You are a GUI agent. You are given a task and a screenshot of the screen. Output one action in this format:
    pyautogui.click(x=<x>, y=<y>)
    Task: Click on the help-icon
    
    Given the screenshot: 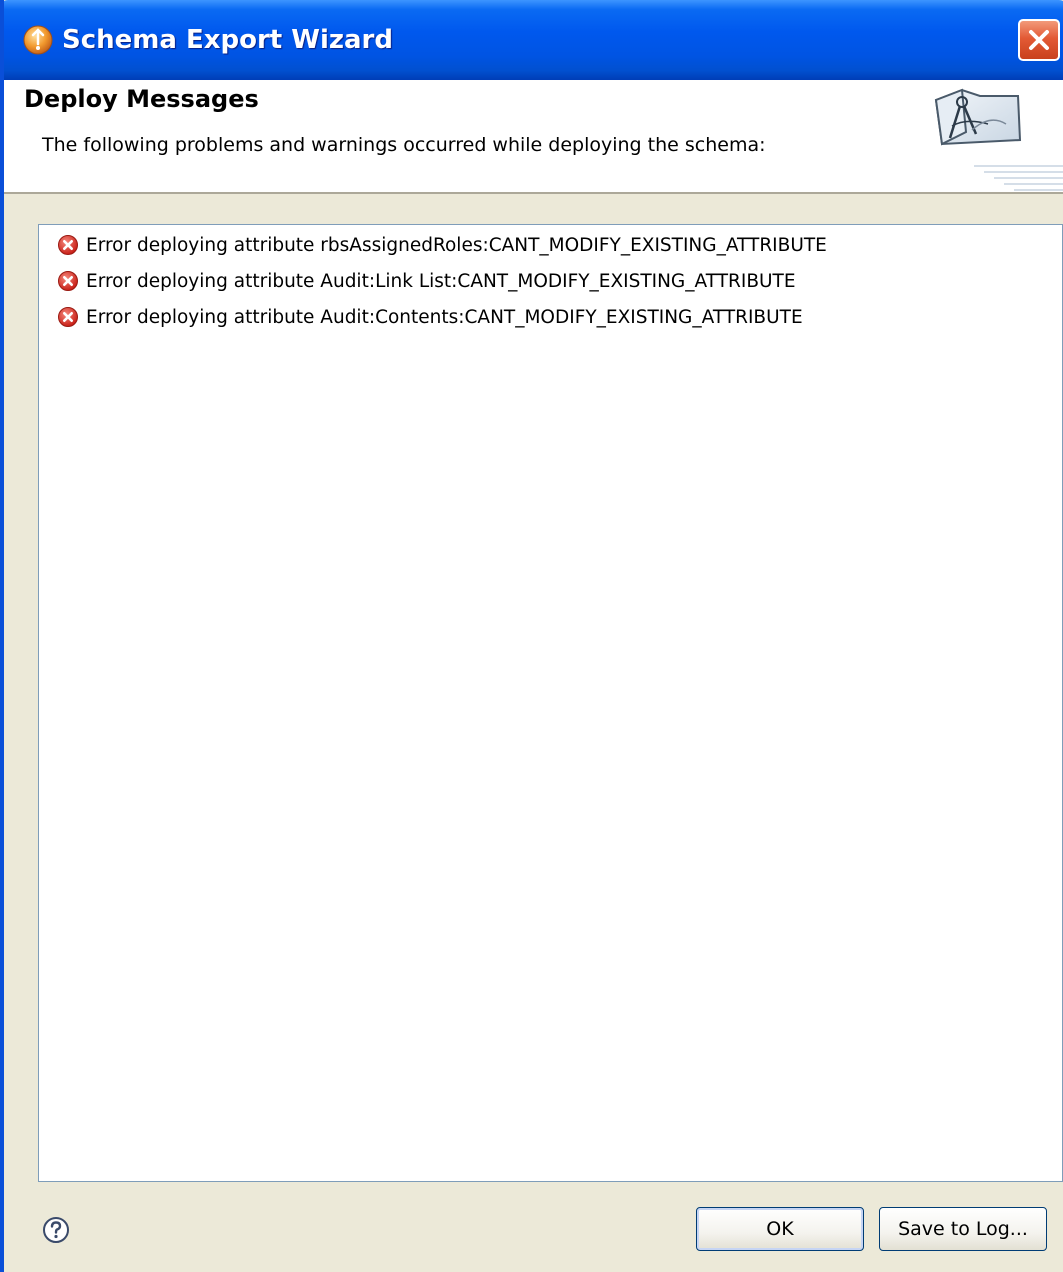 What is the action you would take?
    pyautogui.click(x=56, y=1230)
    